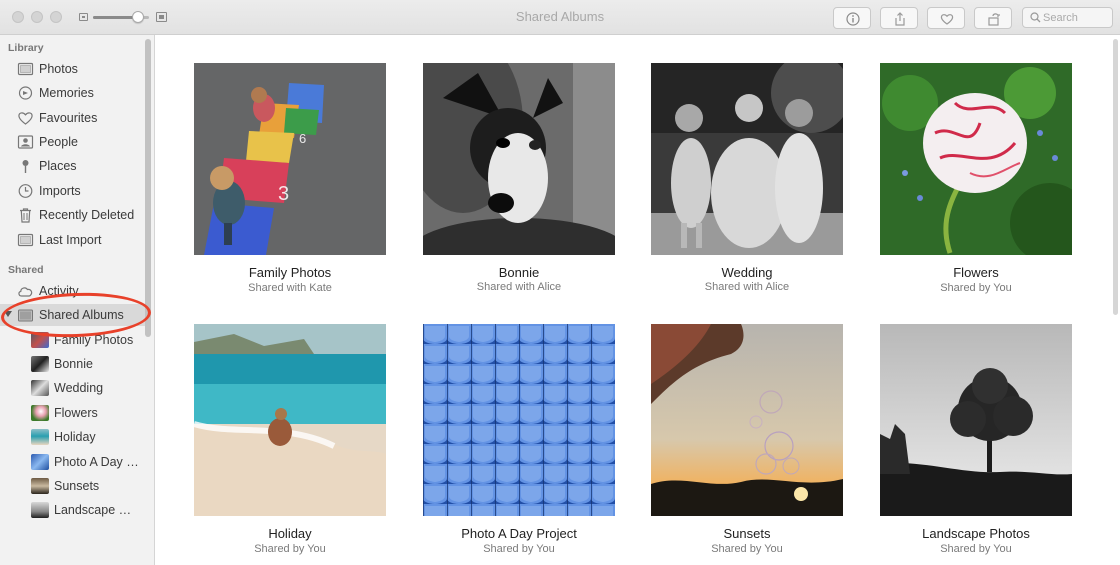 The width and height of the screenshot is (1120, 565). I want to click on sidebar-album-label: Holiday, so click(75, 437).